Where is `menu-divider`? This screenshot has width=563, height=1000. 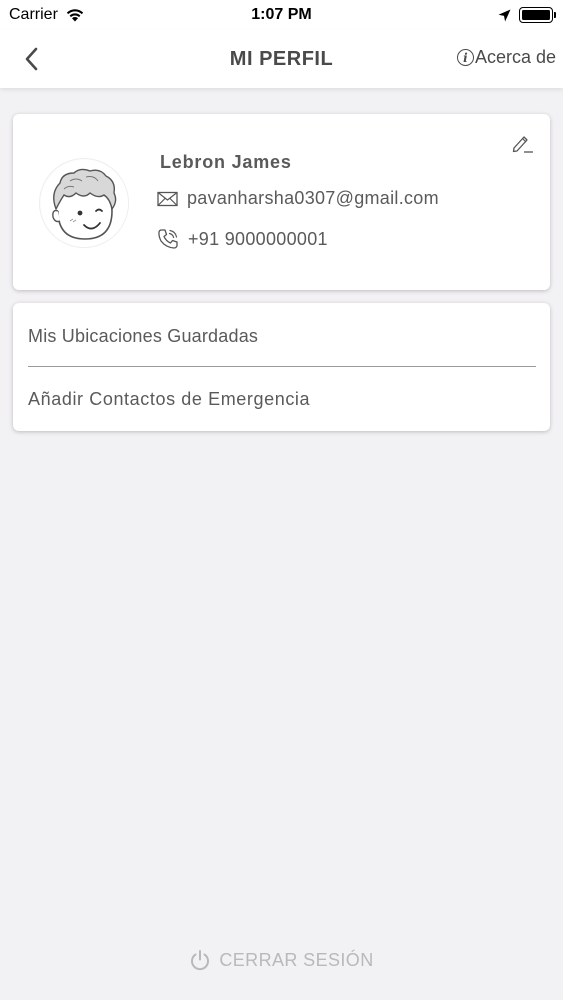
menu-divider is located at coordinates (282, 366).